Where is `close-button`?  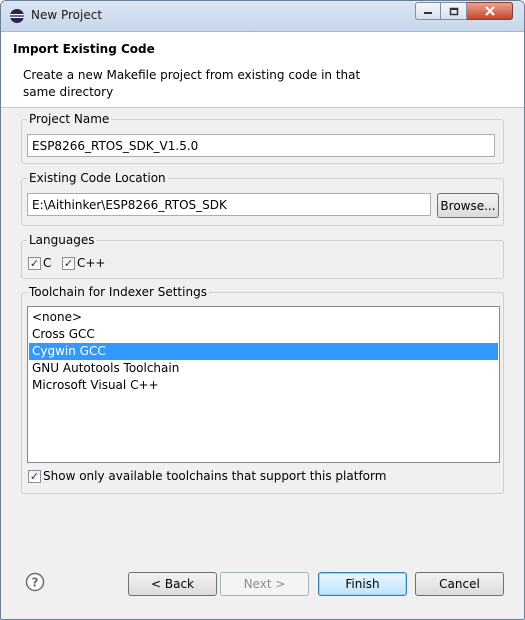
close-button is located at coordinates (490, 11).